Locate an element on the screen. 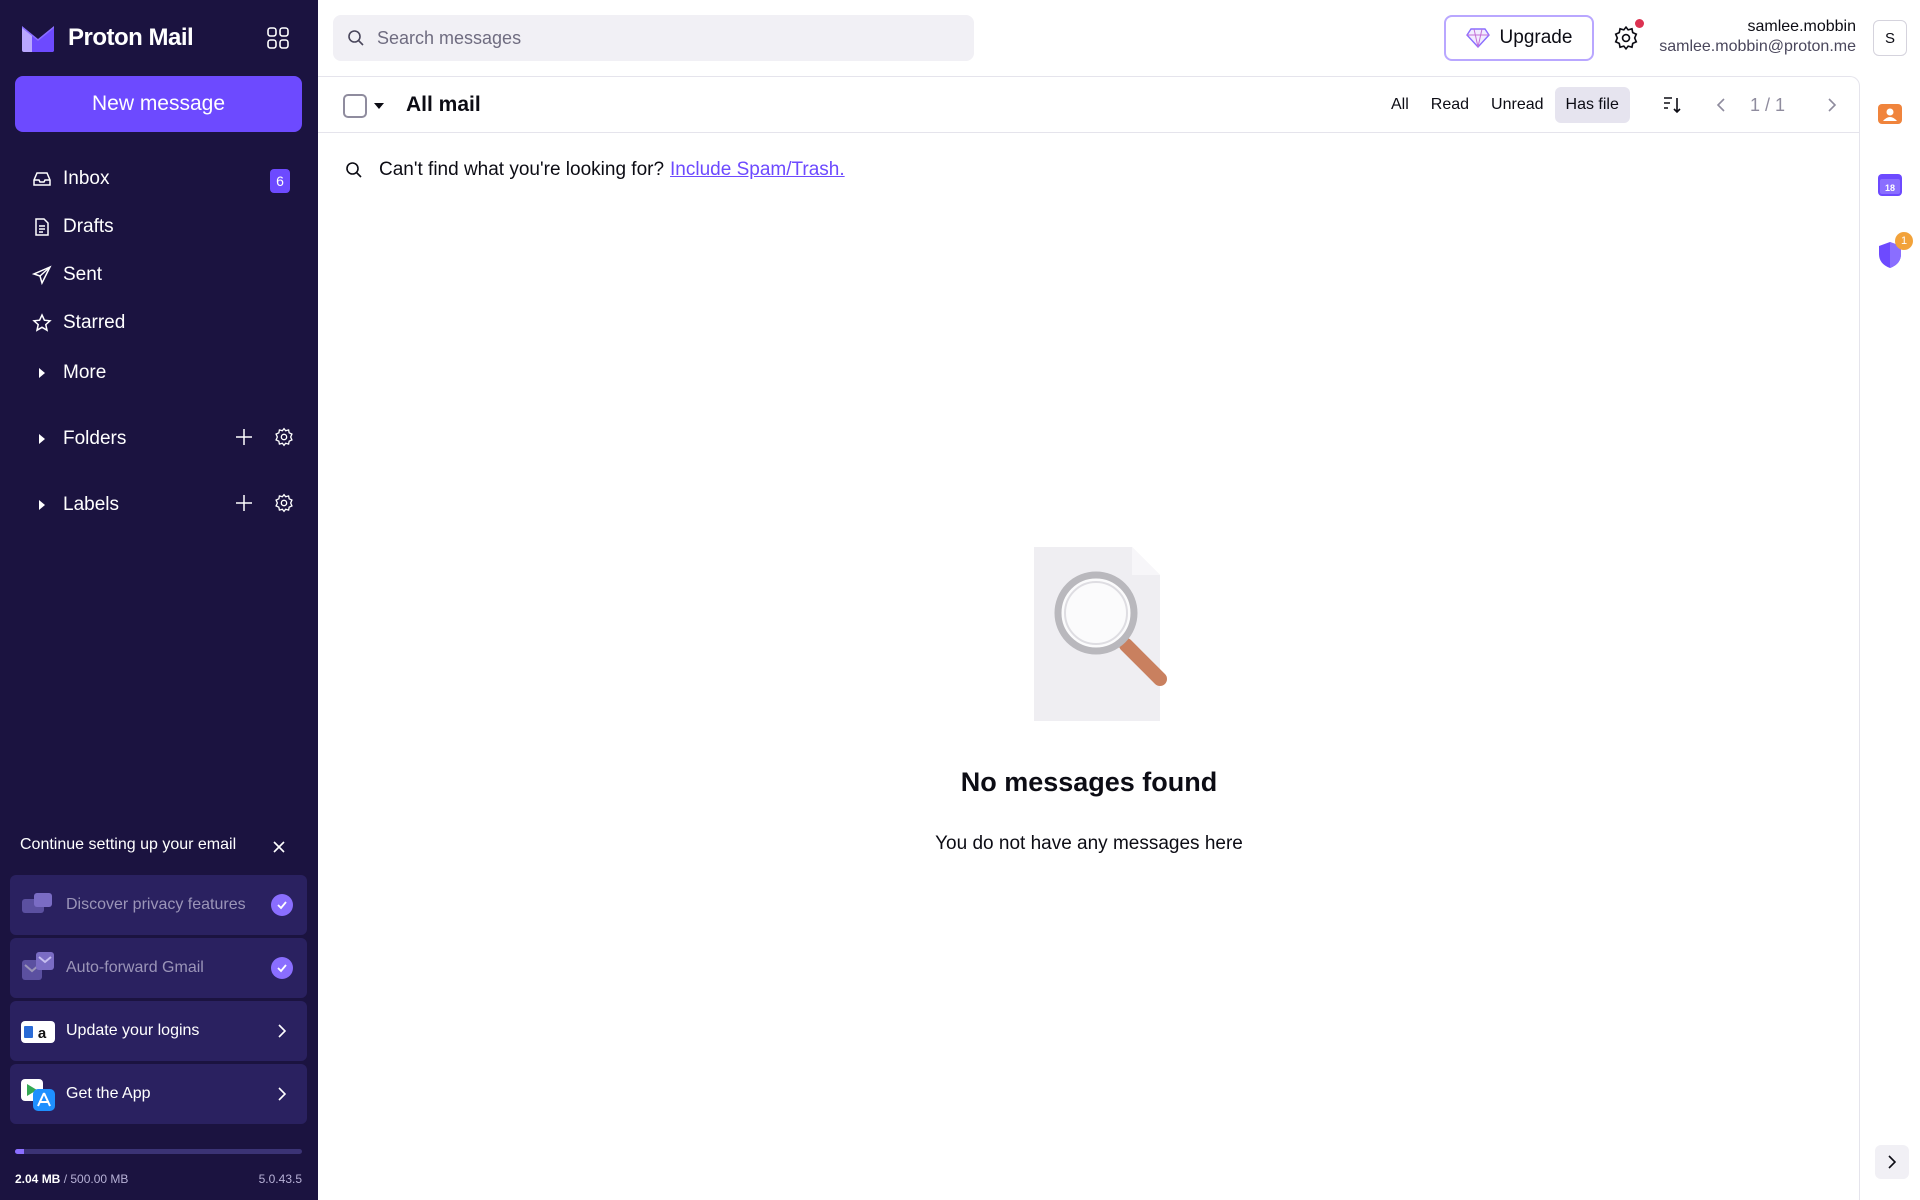 The image size is (1920, 1200). sidebar-item-label: Starred is located at coordinates (94, 322).